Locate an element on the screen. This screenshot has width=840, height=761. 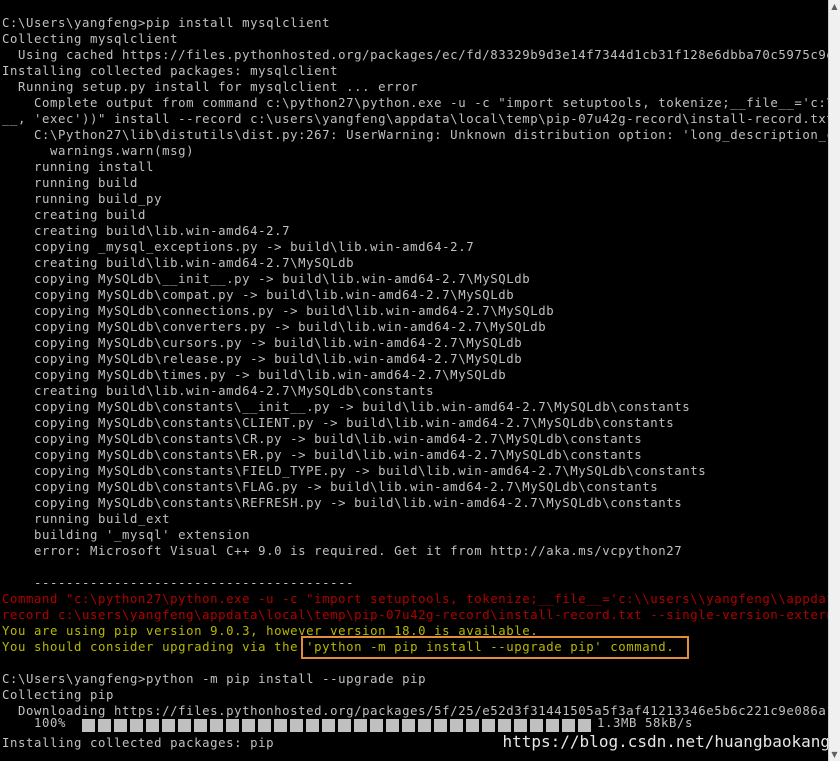
watermark: https://blog.csdn.net/huangbaokang is located at coordinates (666, 741).